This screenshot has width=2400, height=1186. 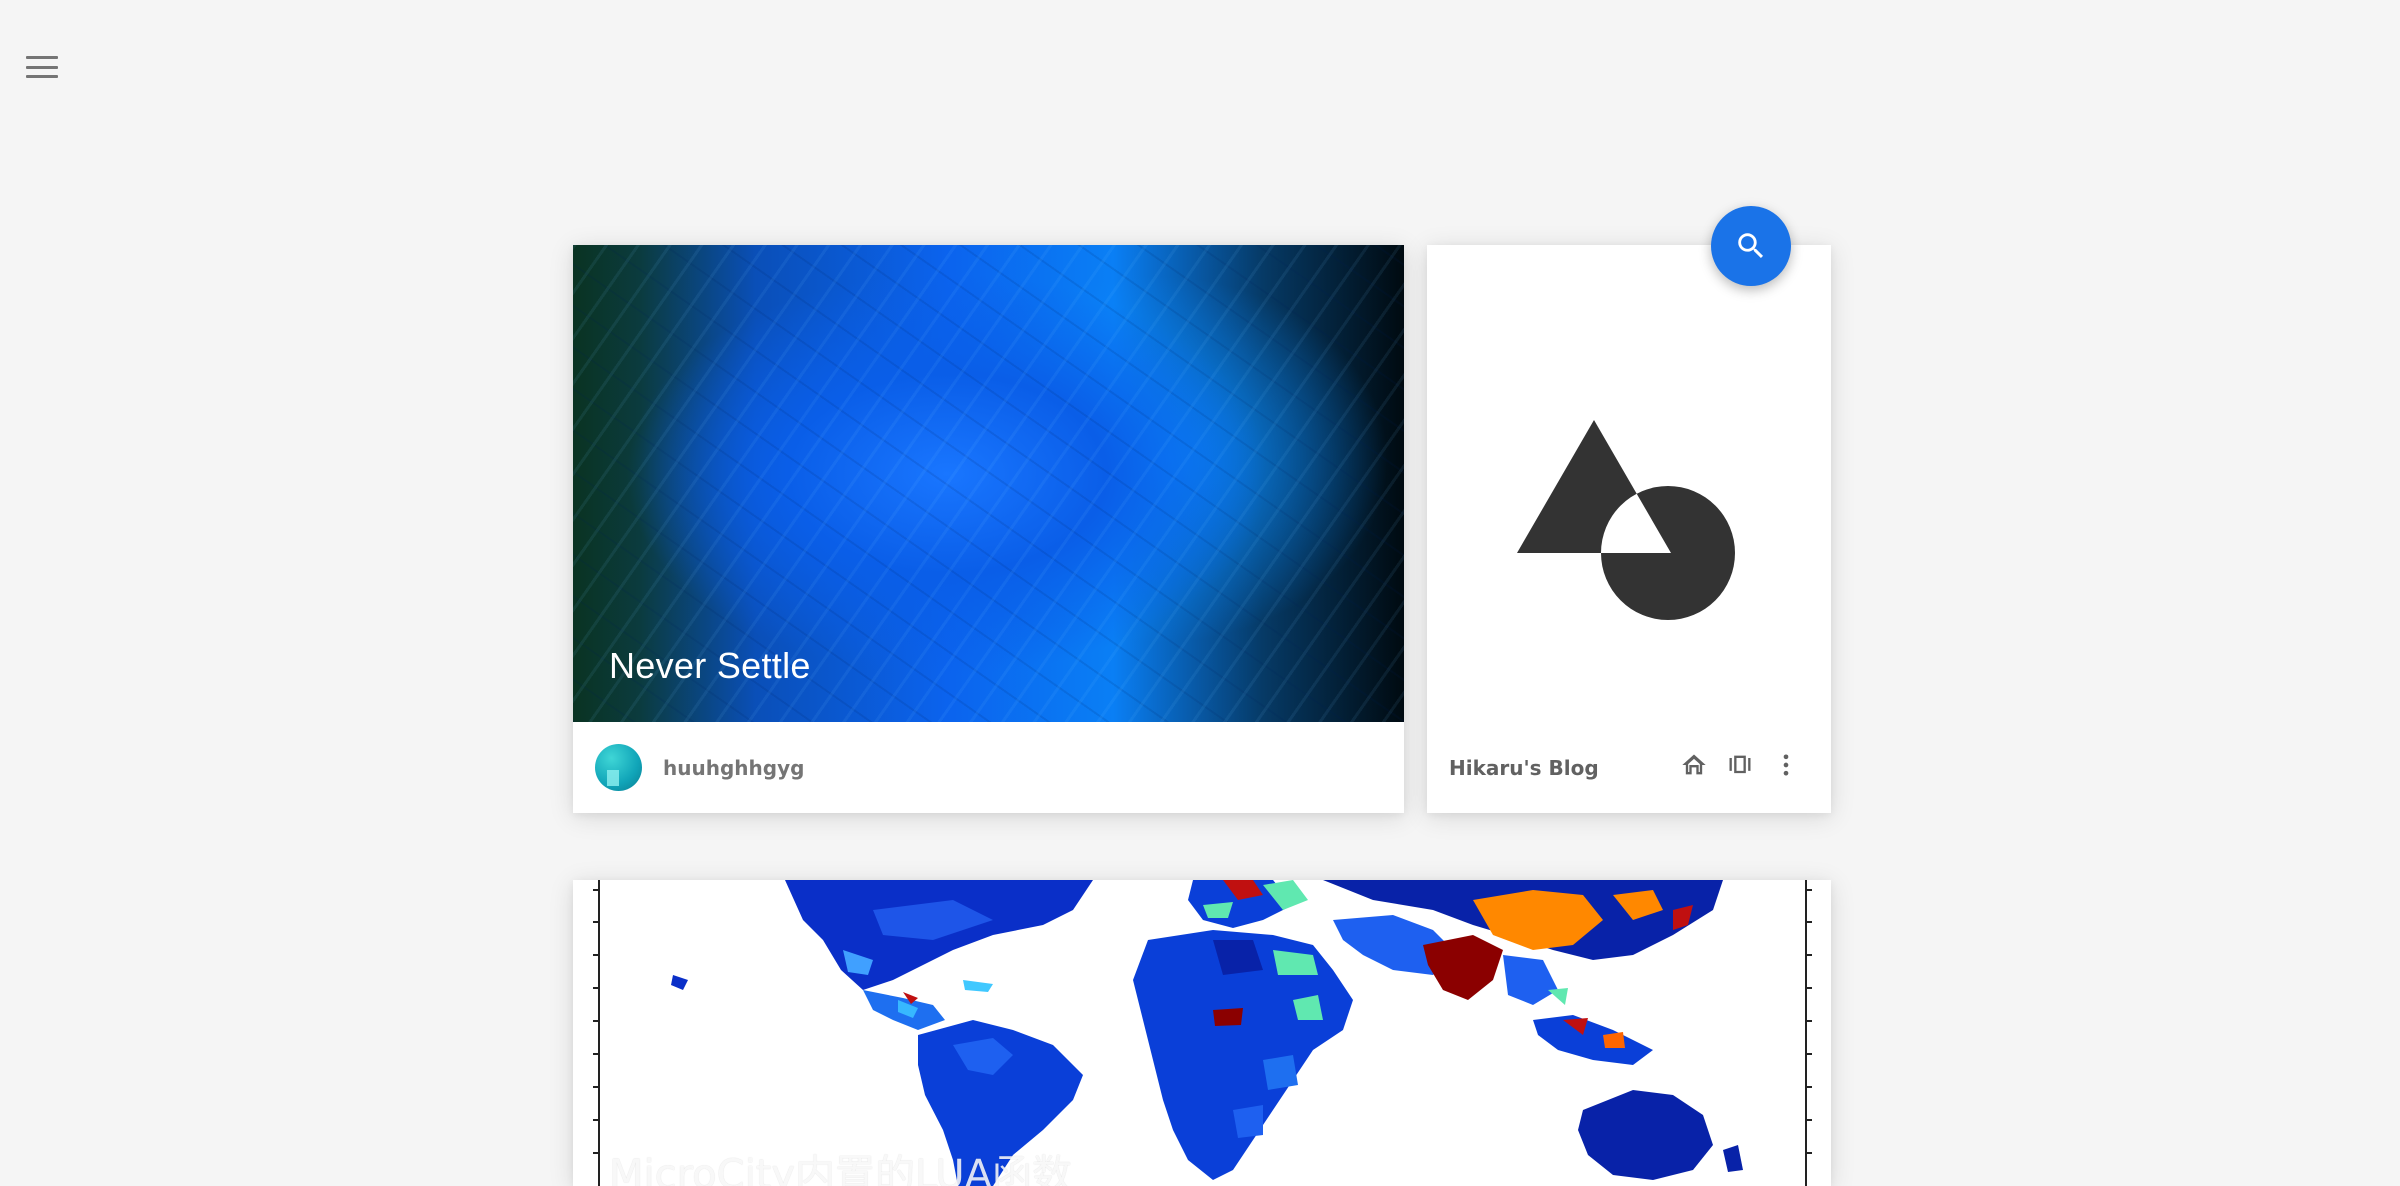 What do you see at coordinates (42, 67) in the screenshot?
I see `menu-button` at bounding box center [42, 67].